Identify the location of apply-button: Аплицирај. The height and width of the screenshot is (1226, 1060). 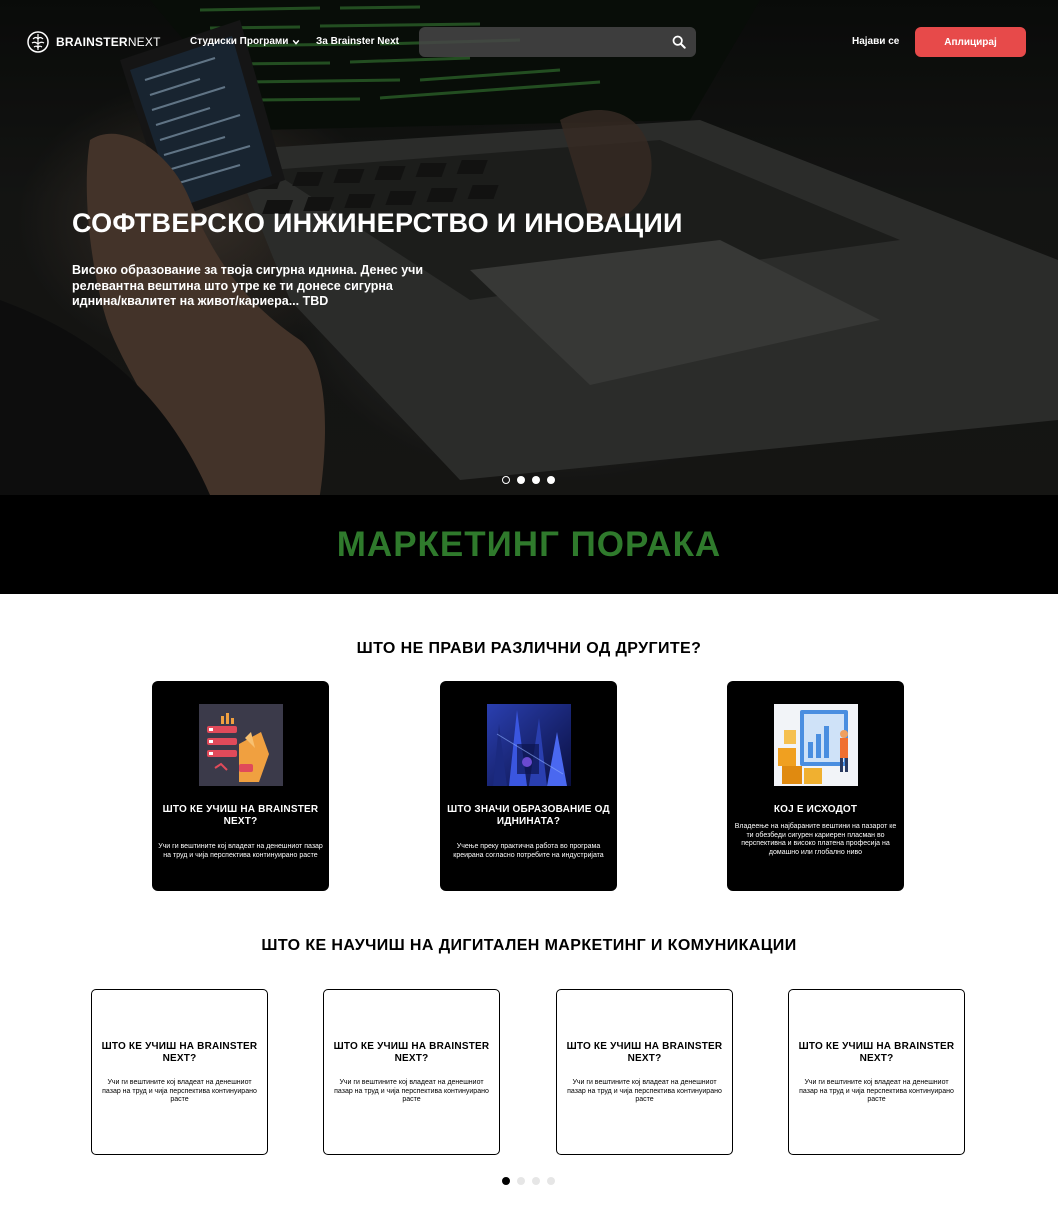
(970, 42).